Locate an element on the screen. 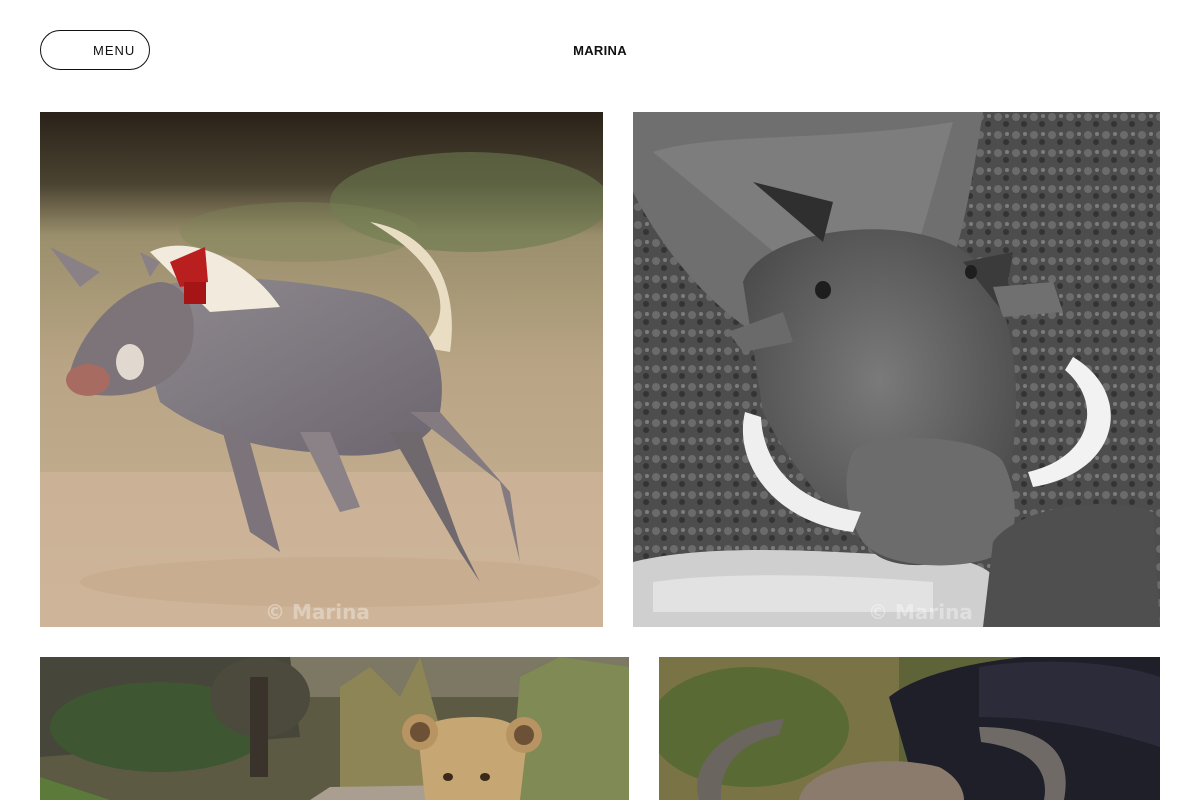 The image size is (1200, 800). site-header: MENU MARINA is located at coordinates (600, 50).